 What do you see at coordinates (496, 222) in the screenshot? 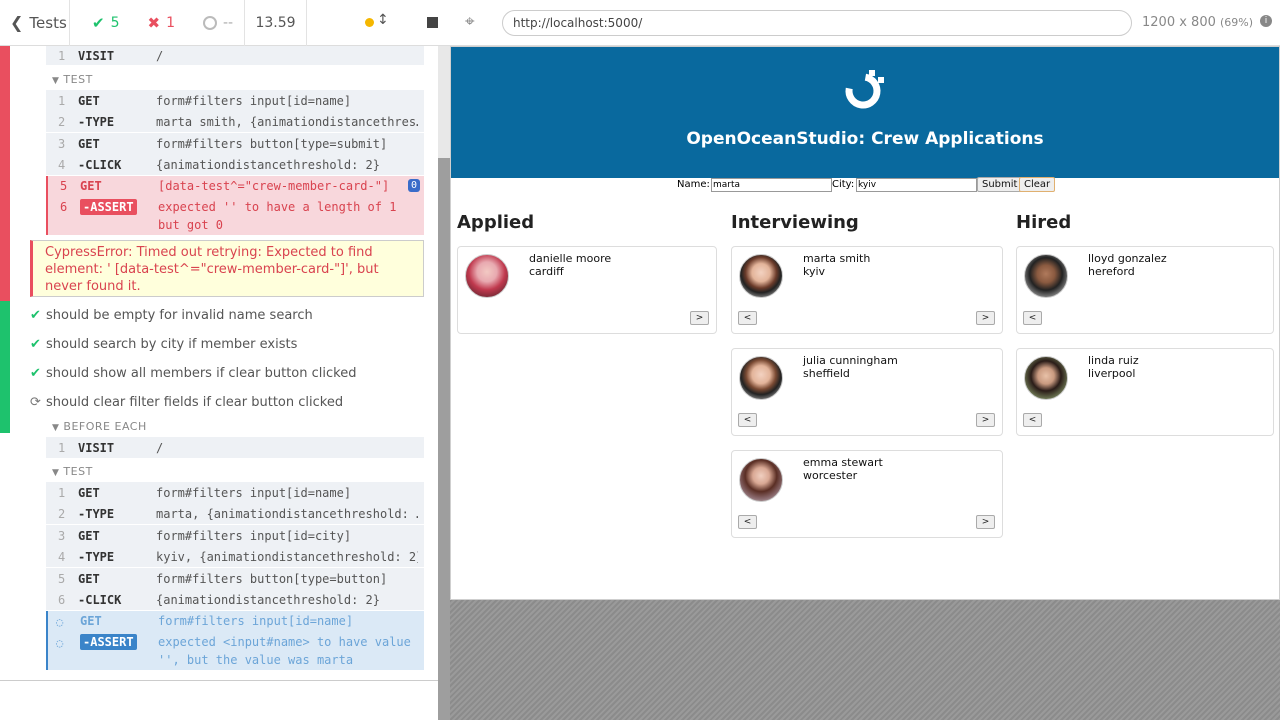
I see `column-title-applied: Applied` at bounding box center [496, 222].